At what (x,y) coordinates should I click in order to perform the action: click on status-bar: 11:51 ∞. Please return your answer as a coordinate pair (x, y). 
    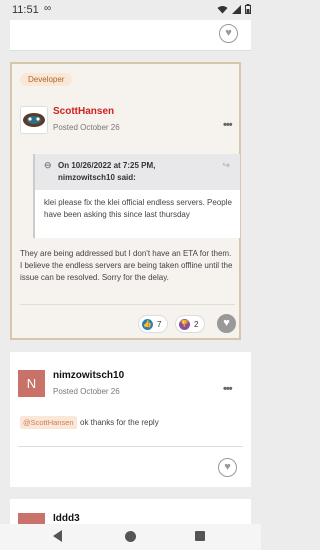
    Looking at the image, I should click on (130, 10).